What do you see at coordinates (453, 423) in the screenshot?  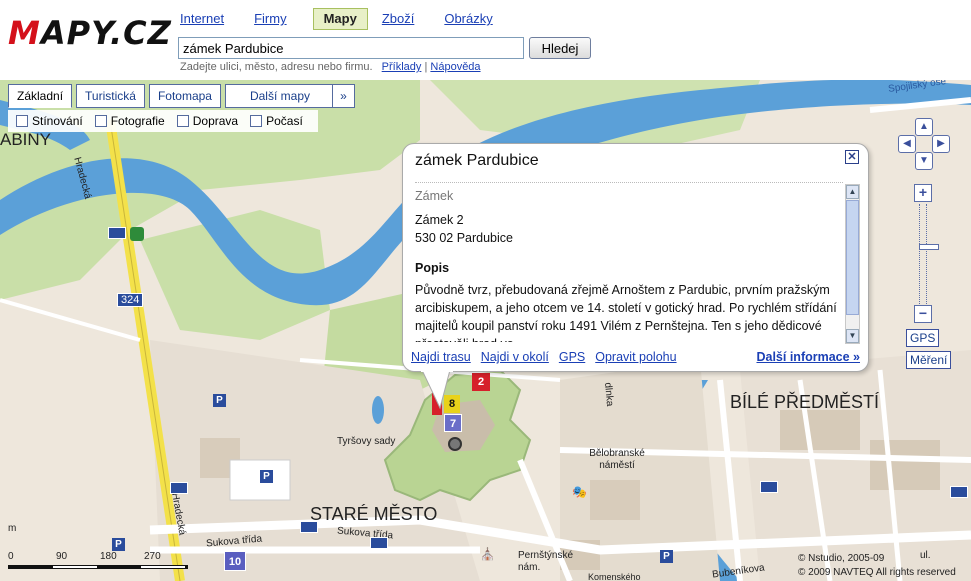 I see `map-marker-7: 7` at bounding box center [453, 423].